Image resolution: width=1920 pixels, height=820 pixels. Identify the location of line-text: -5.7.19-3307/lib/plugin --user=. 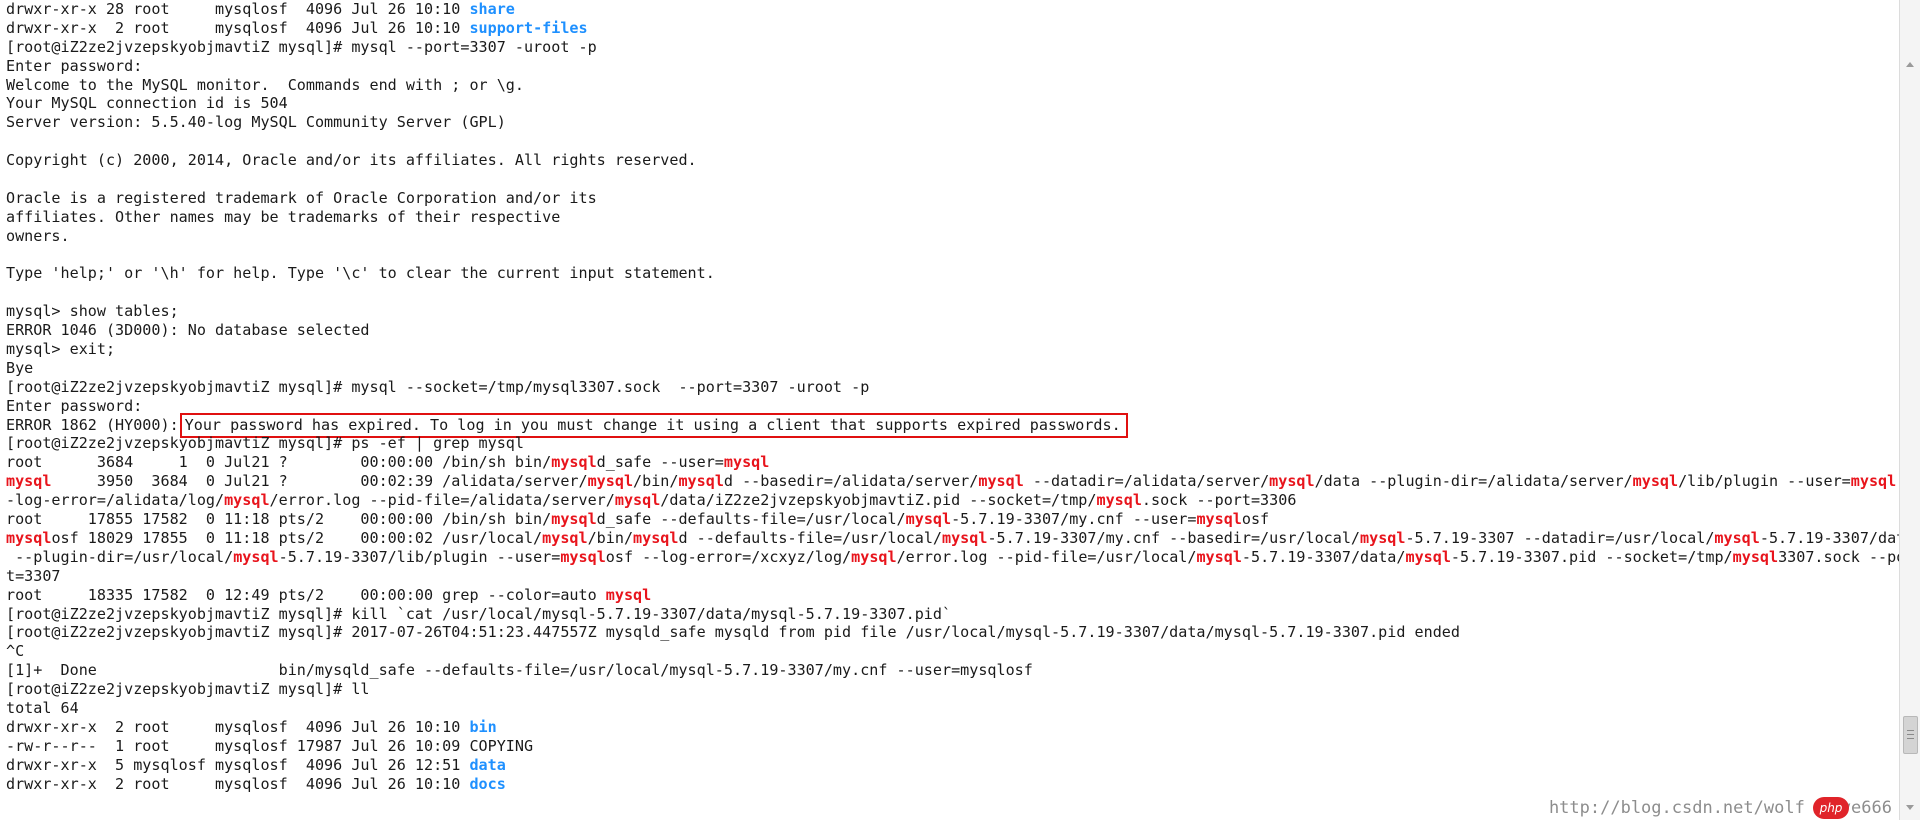
(419, 556).